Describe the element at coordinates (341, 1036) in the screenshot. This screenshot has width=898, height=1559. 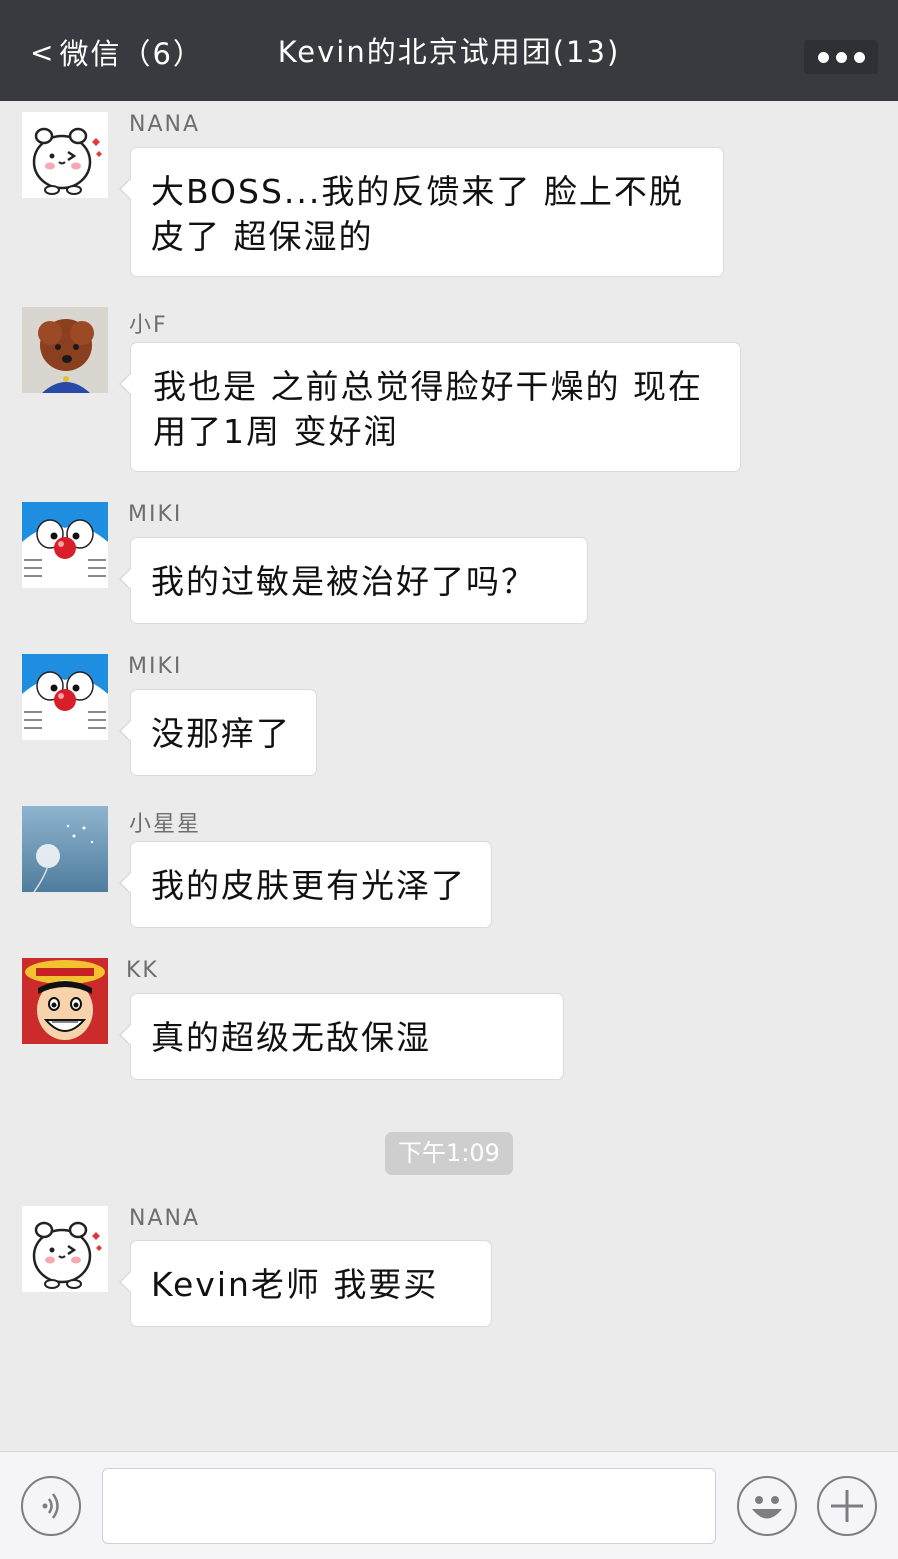
I see `message-bubble: 真的超级无敌保湿` at that location.